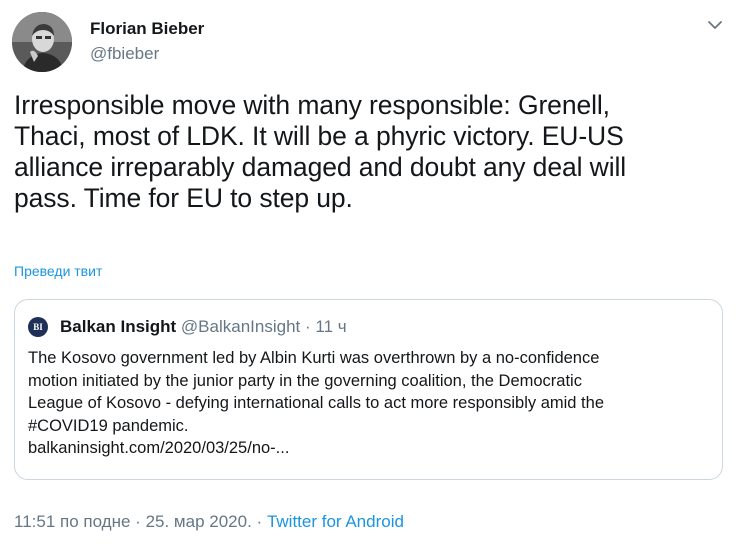  What do you see at coordinates (240, 326) in the screenshot?
I see `quoted-author-handle: @BalkanInsight` at bounding box center [240, 326].